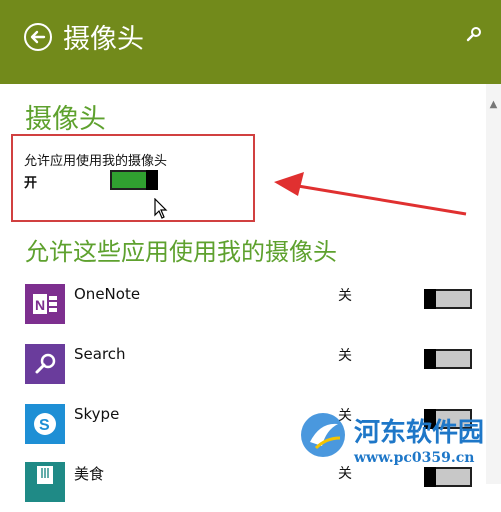 Image resolution: width=501 pixels, height=512 pixels. Describe the element at coordinates (161, 208) in the screenshot. I see `mouse-cursor-icon` at that location.